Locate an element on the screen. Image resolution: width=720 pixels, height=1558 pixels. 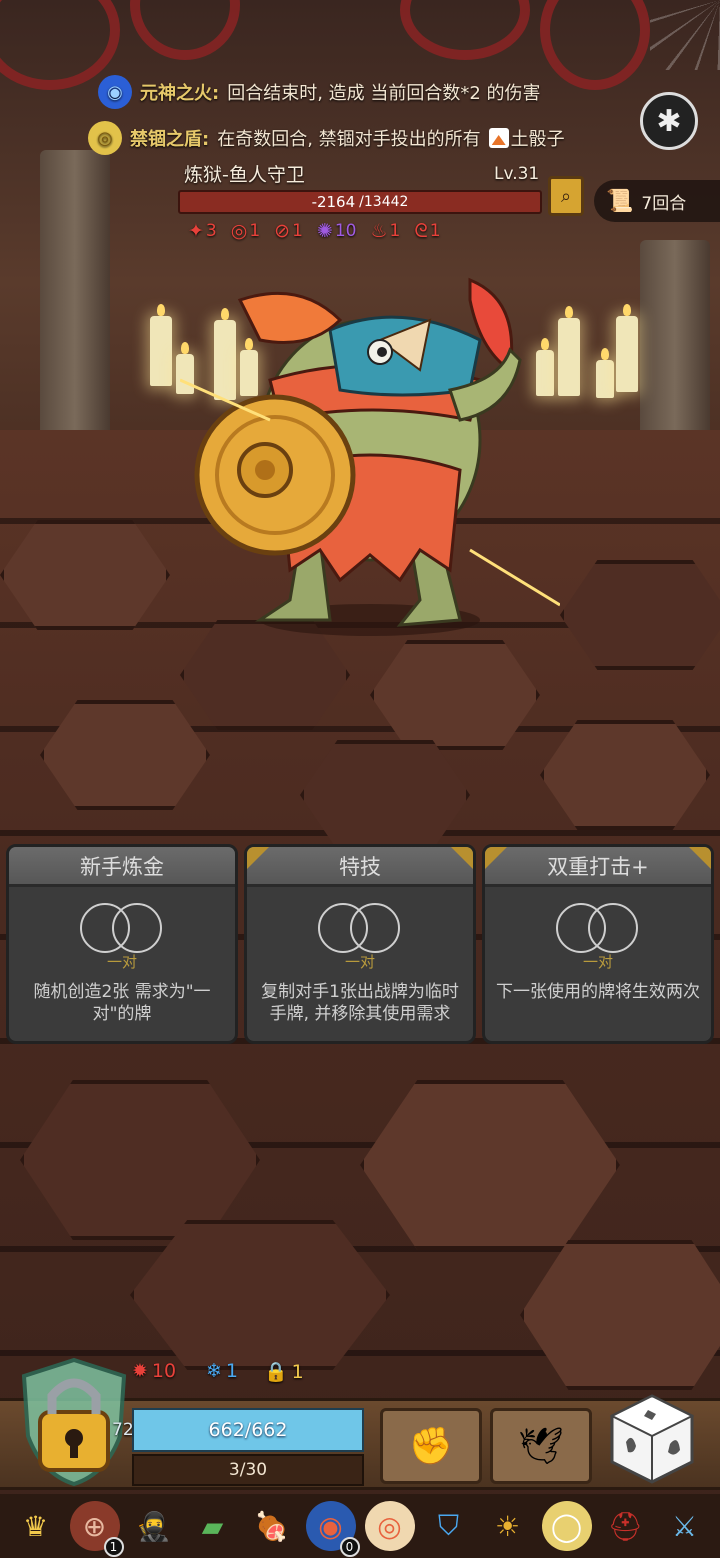
player-status-freeze: ❄ 1 is located at coordinates (222, 1371).